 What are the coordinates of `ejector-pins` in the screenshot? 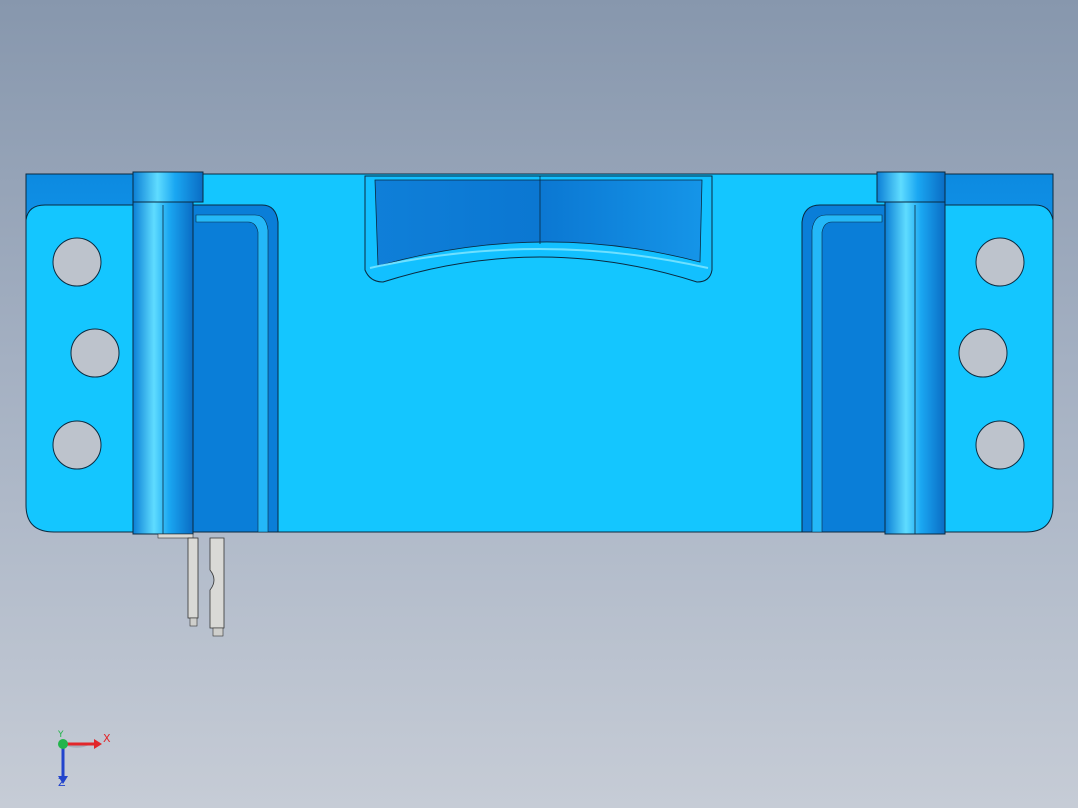 It's located at (191, 585).